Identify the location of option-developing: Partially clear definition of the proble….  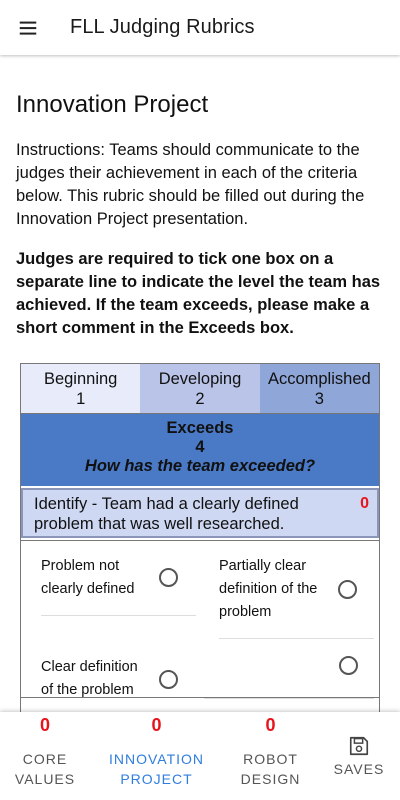
(296, 598).